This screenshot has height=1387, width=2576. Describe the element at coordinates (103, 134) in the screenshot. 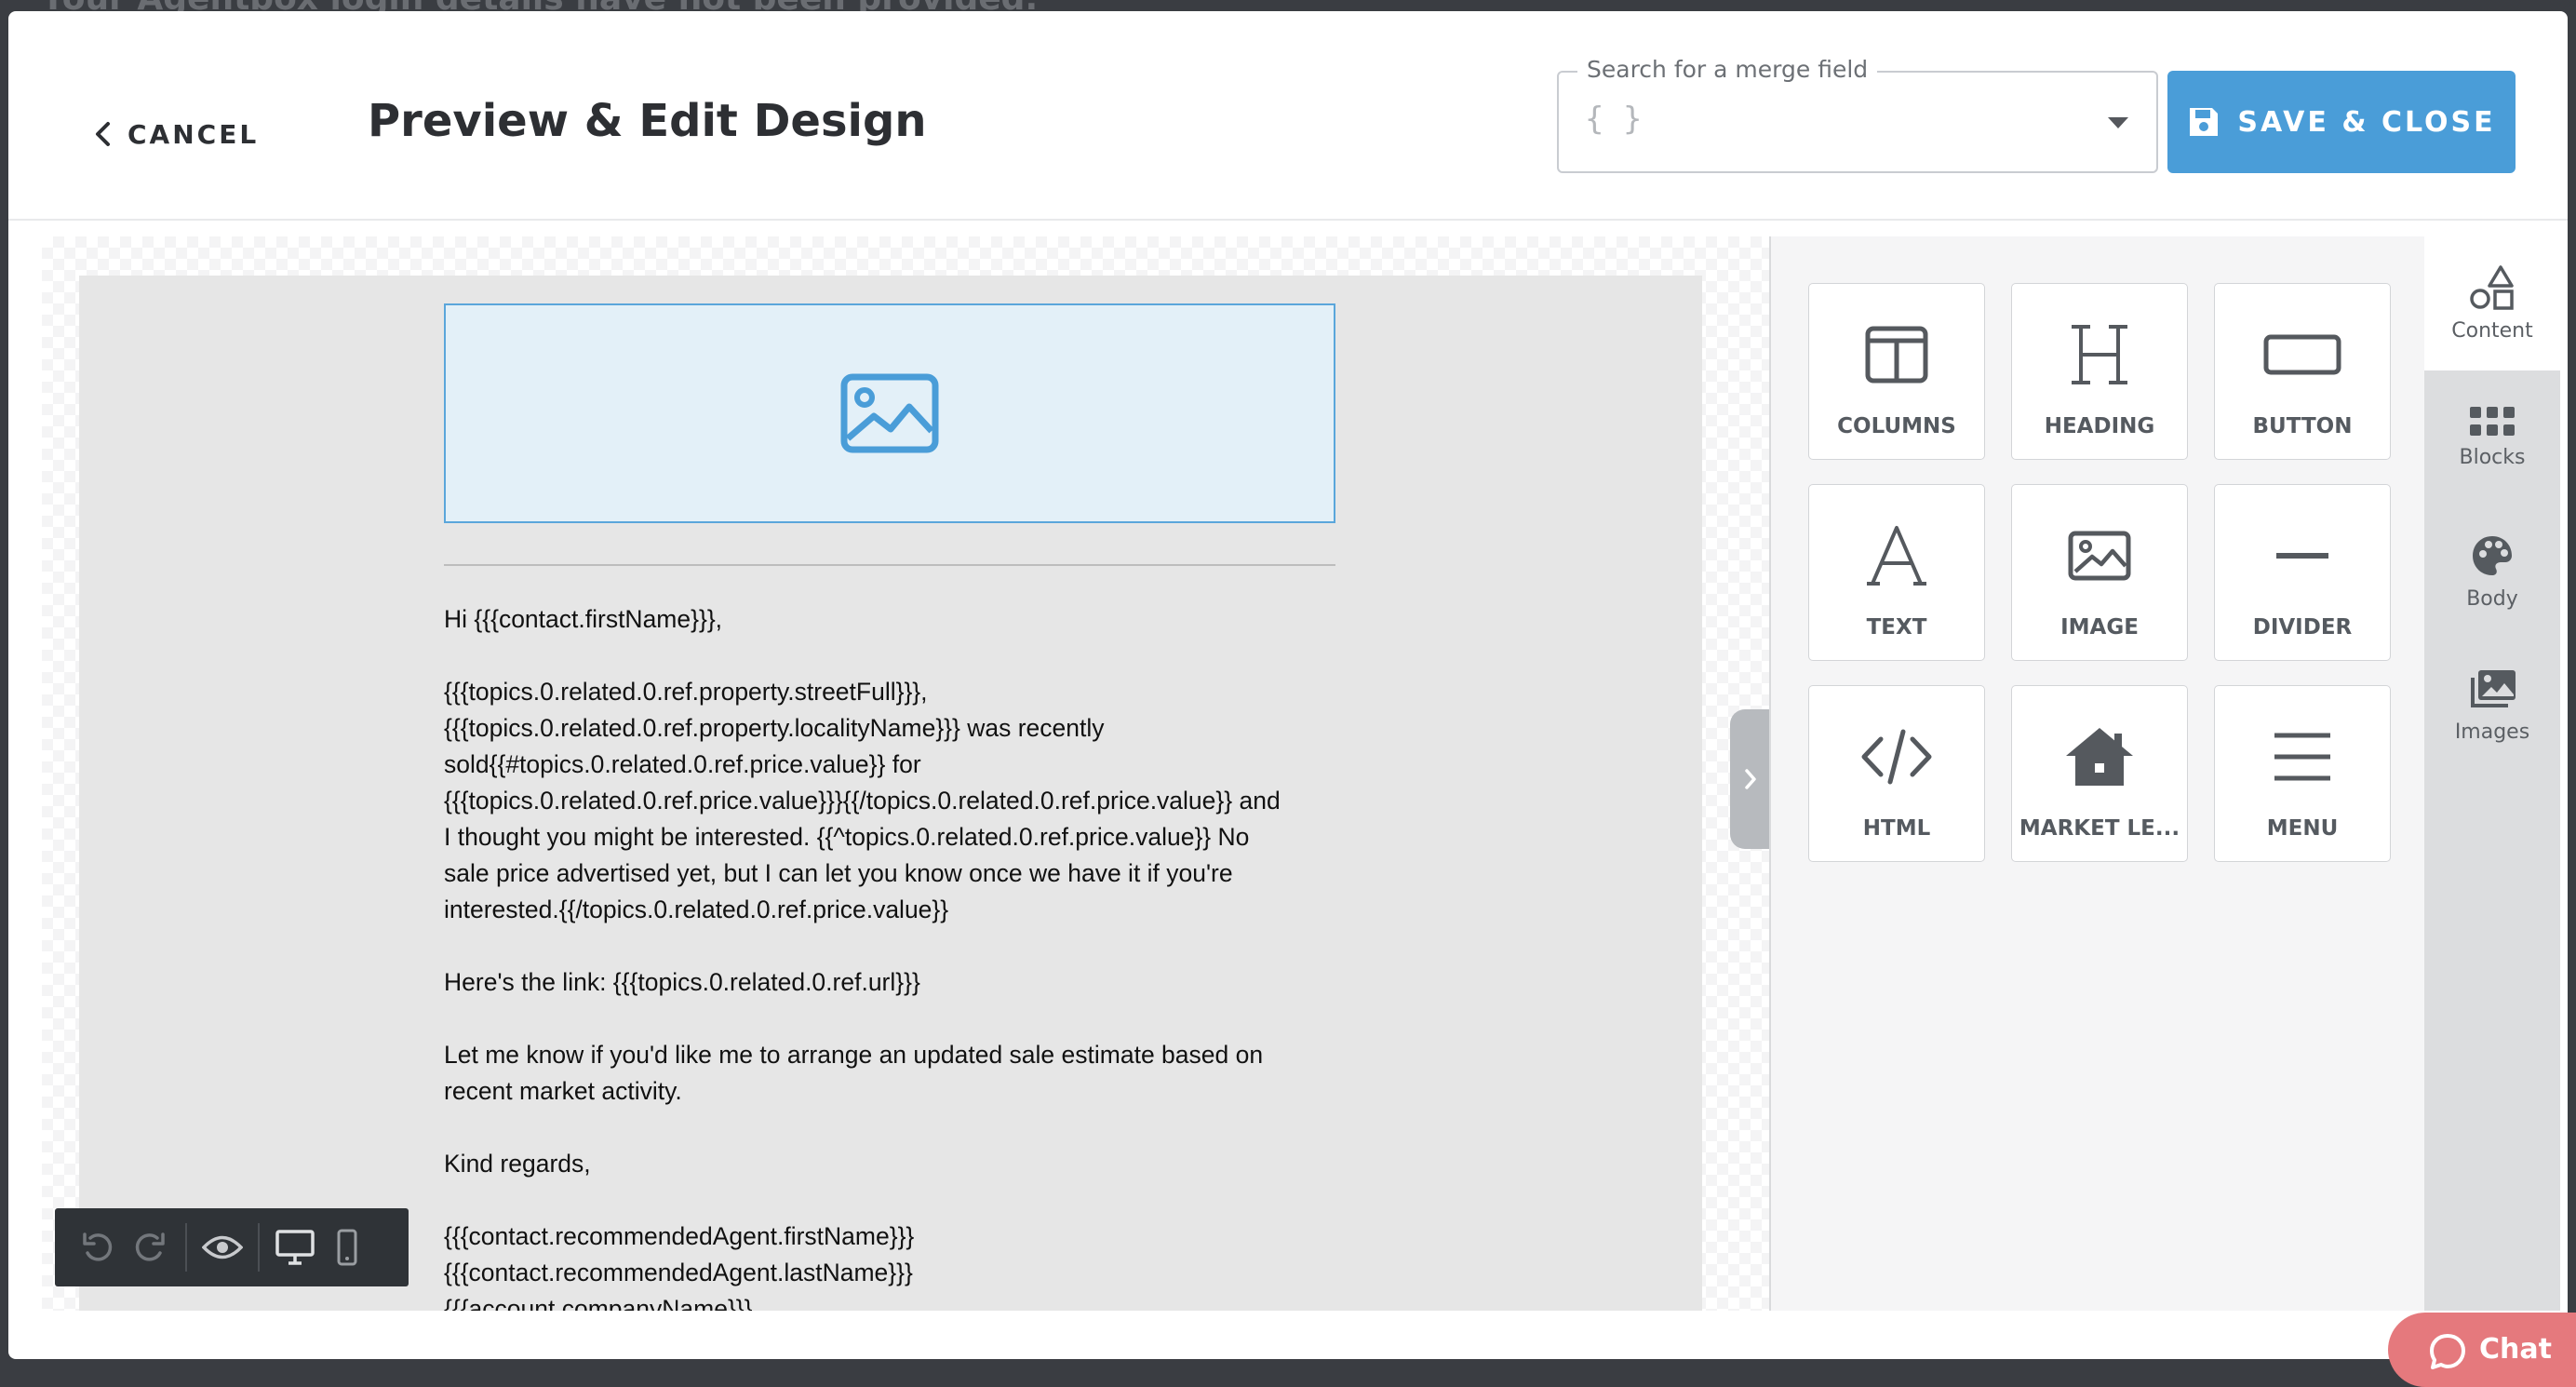

I see `chevron-left-icon` at that location.